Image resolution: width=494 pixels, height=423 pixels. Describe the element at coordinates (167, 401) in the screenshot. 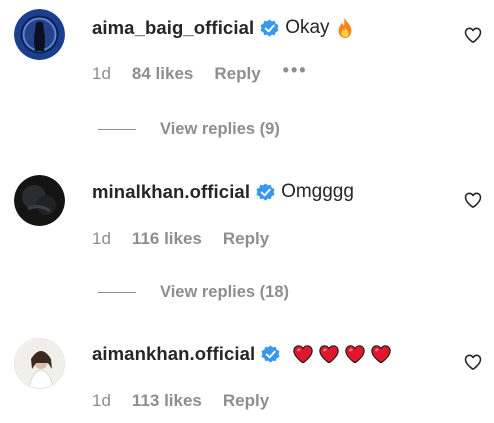

I see `comment-likes-count: 113 likes` at that location.